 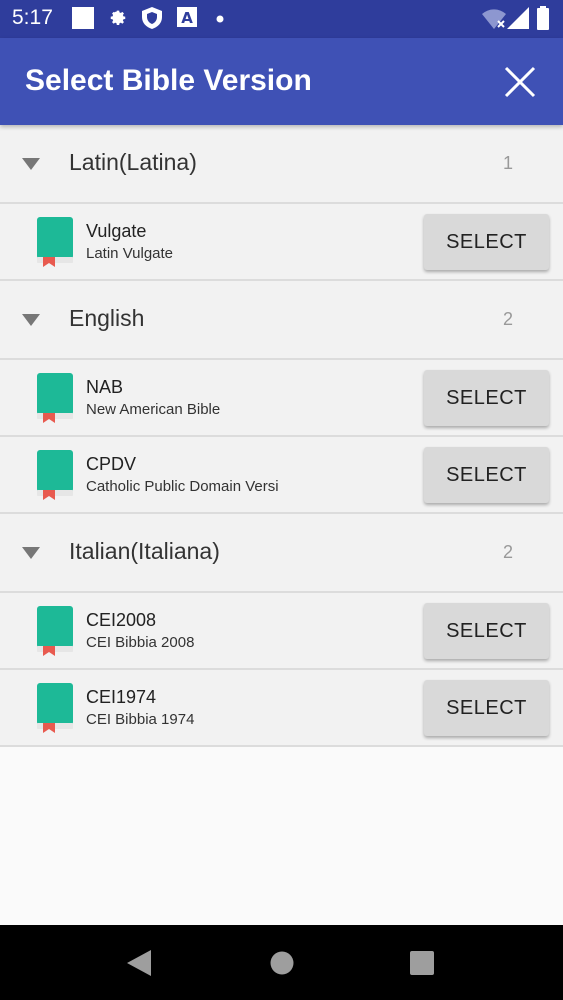 I want to click on dot-icon, so click(x=220, y=19).